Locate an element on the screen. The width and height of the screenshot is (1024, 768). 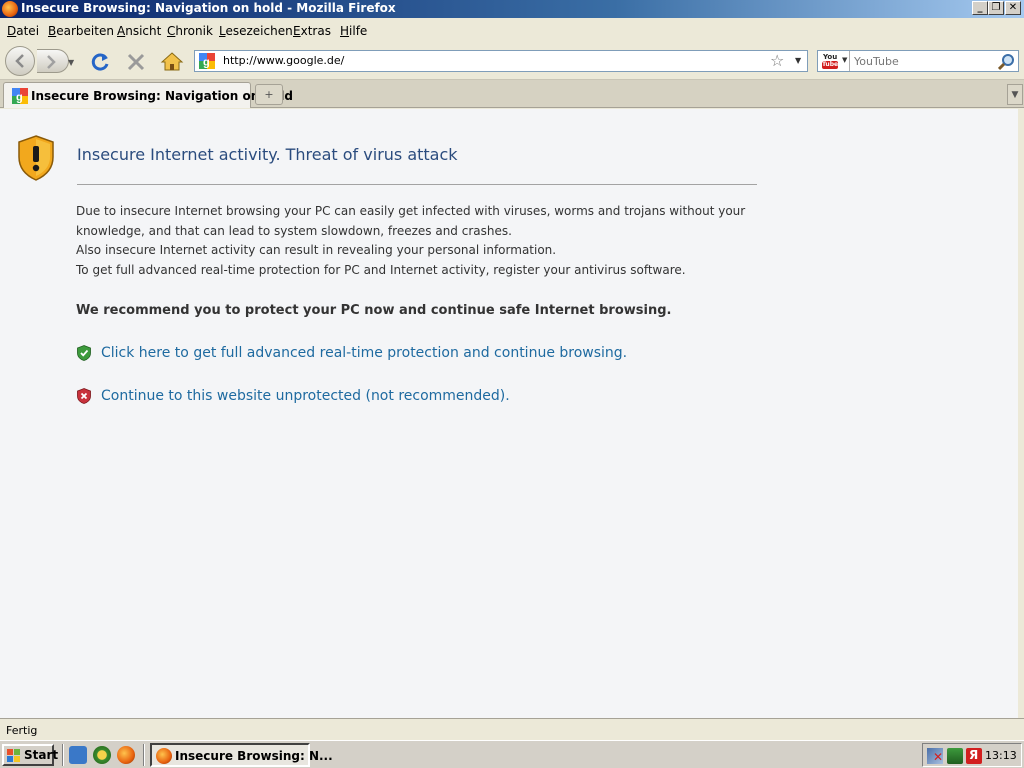
history-dropmarker-icon: ▼ is located at coordinates (71, 62).